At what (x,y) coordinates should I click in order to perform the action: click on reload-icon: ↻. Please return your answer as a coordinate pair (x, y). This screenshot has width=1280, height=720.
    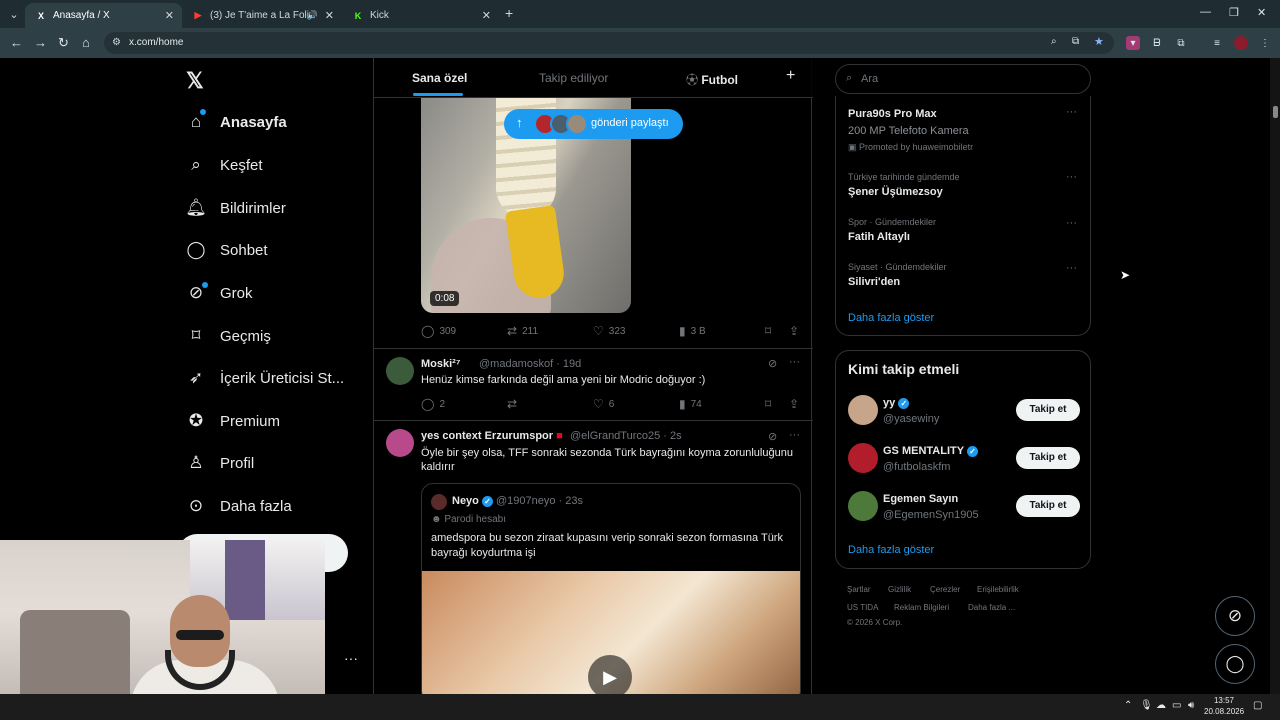
    Looking at the image, I should click on (63, 43).